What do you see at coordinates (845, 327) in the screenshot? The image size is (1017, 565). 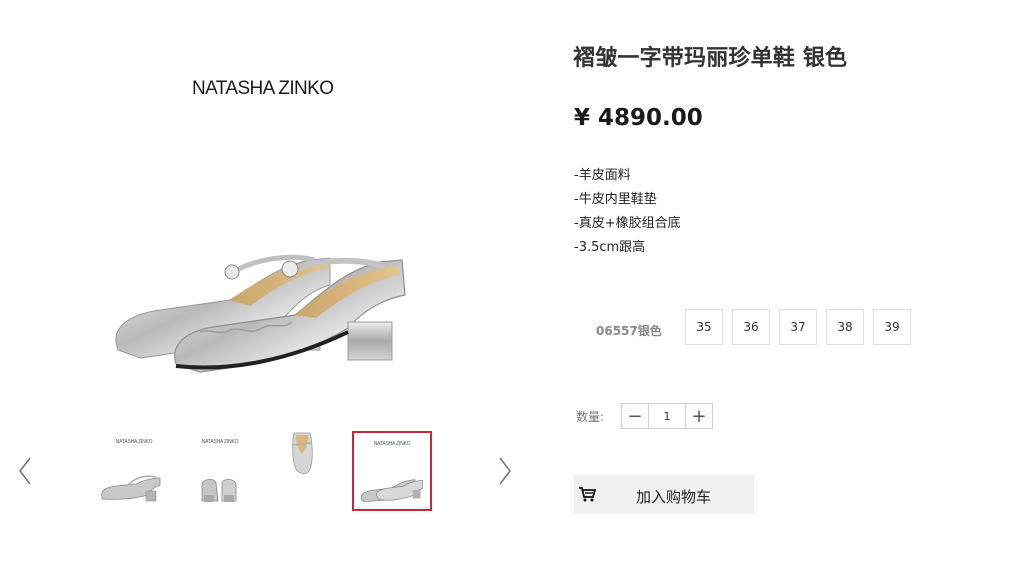 I see `size-option-38: 38` at bounding box center [845, 327].